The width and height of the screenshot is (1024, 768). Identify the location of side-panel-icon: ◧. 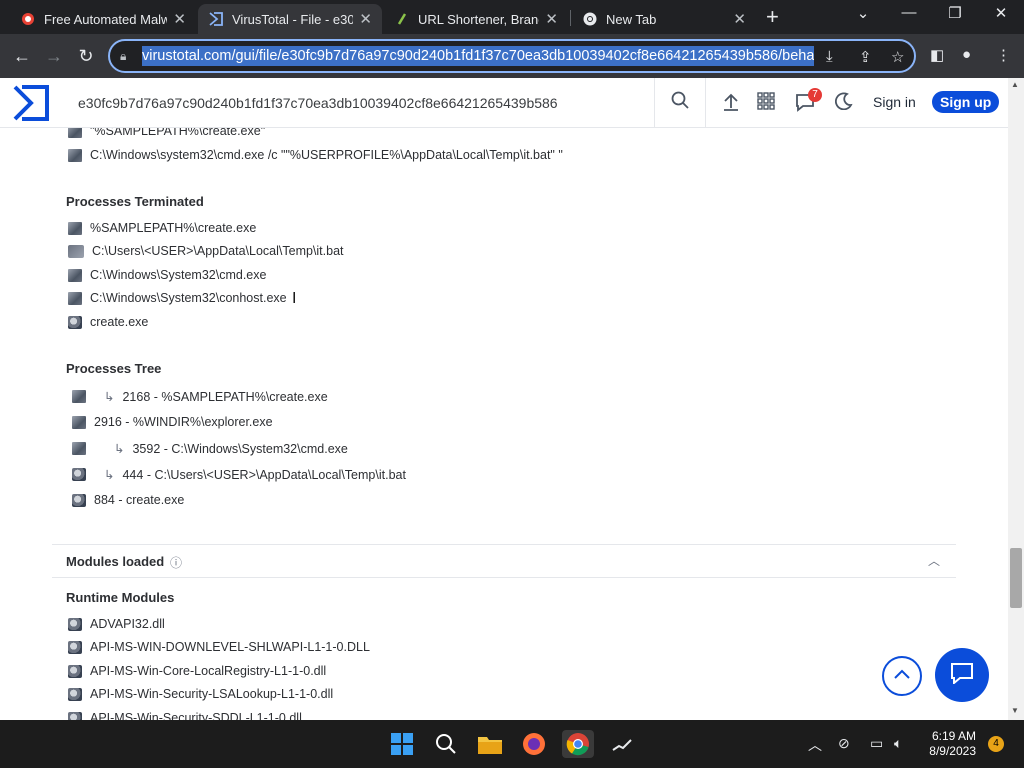
(937, 55).